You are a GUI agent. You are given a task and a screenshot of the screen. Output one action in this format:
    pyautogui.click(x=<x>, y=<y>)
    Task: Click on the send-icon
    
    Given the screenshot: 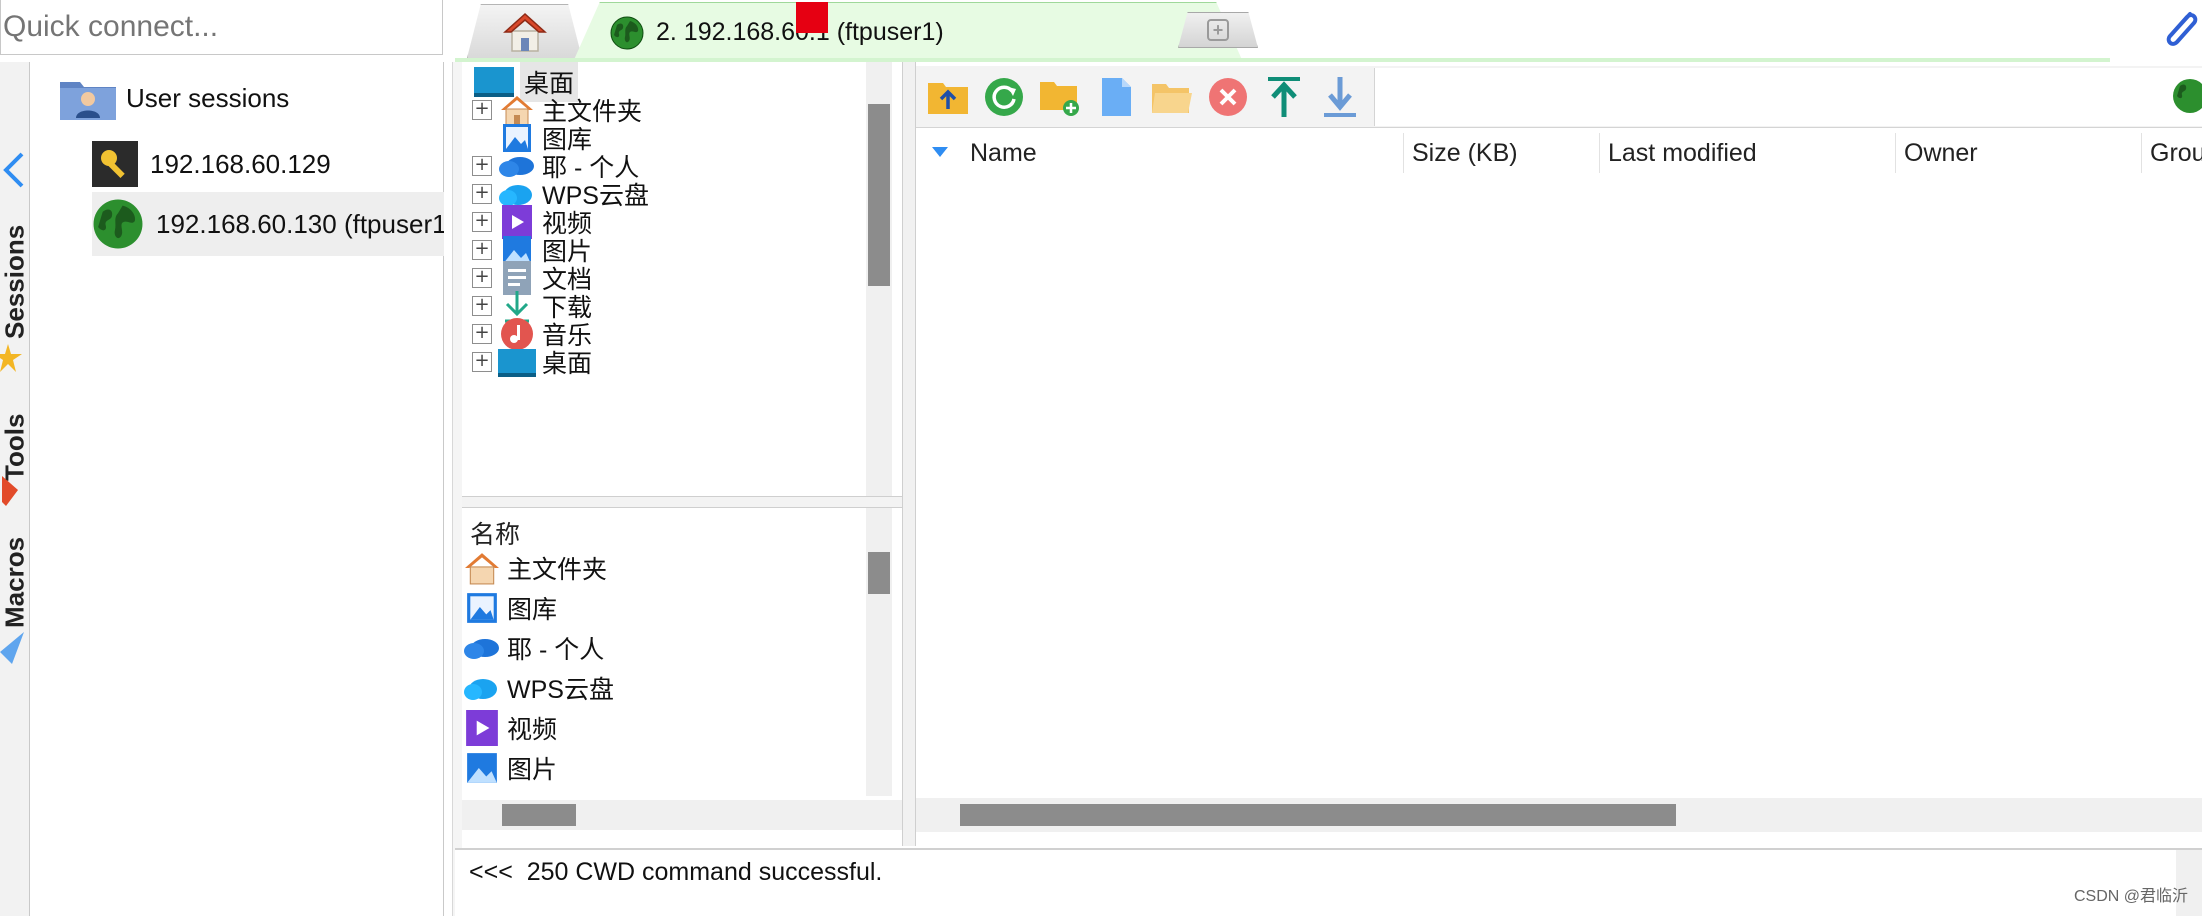 What is the action you would take?
    pyautogui.click(x=12, y=648)
    